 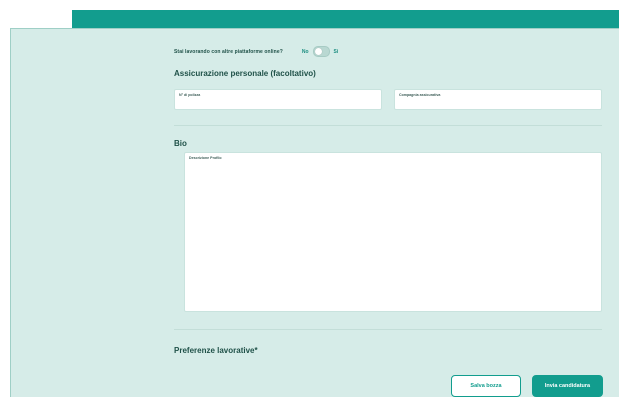 I want to click on toggle-knob, so click(x=318, y=51).